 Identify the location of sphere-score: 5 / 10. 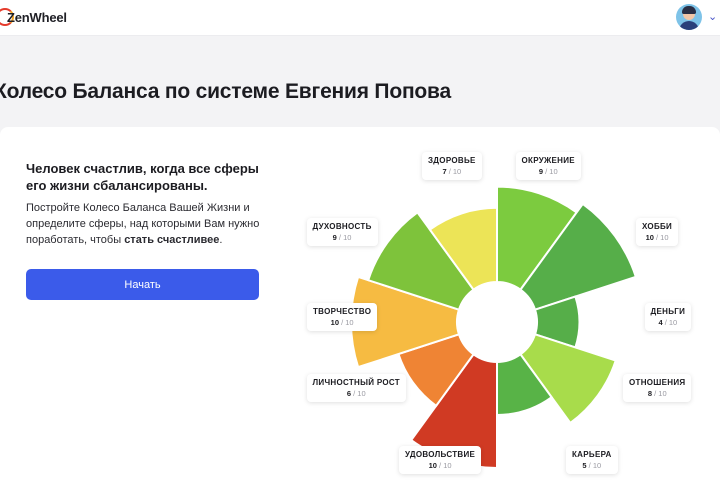
(592, 465).